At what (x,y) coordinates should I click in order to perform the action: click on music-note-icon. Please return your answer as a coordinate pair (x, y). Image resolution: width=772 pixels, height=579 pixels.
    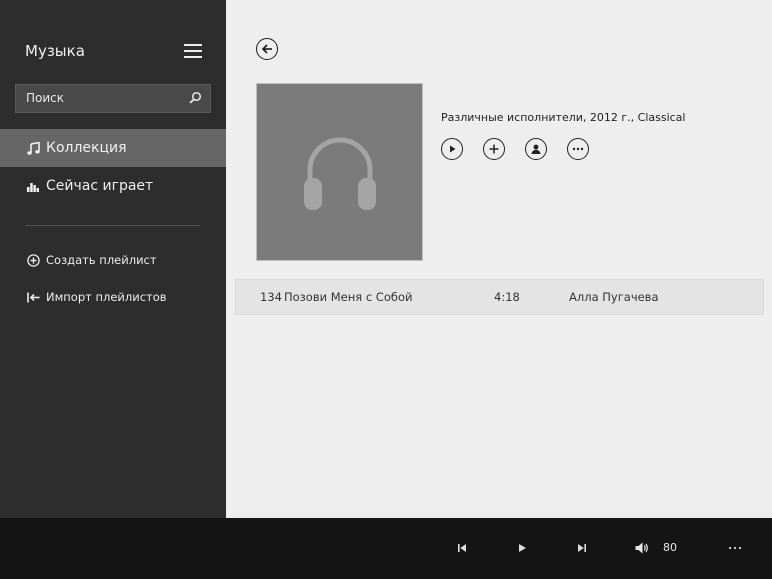
    Looking at the image, I should click on (33, 148).